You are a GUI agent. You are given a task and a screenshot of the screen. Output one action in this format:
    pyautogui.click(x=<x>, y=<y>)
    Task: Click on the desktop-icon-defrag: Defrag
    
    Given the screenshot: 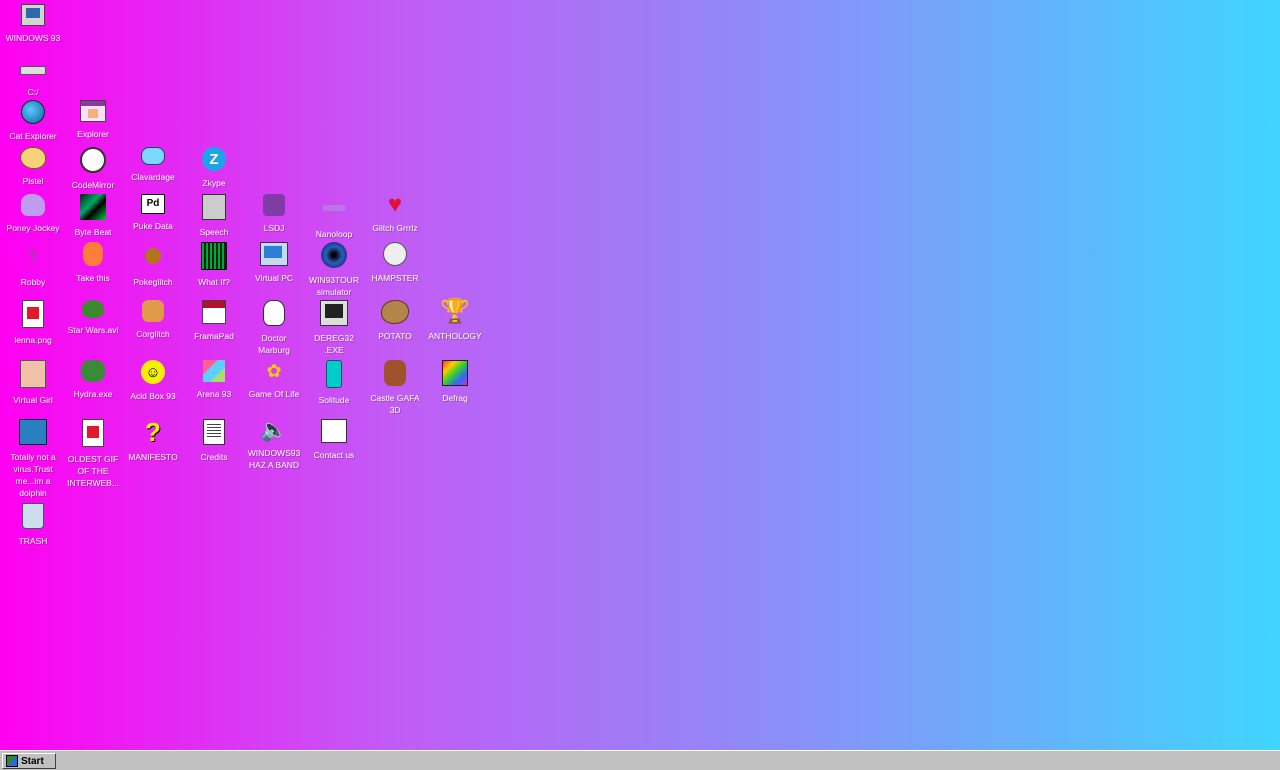 What is the action you would take?
    pyautogui.click(x=455, y=382)
    